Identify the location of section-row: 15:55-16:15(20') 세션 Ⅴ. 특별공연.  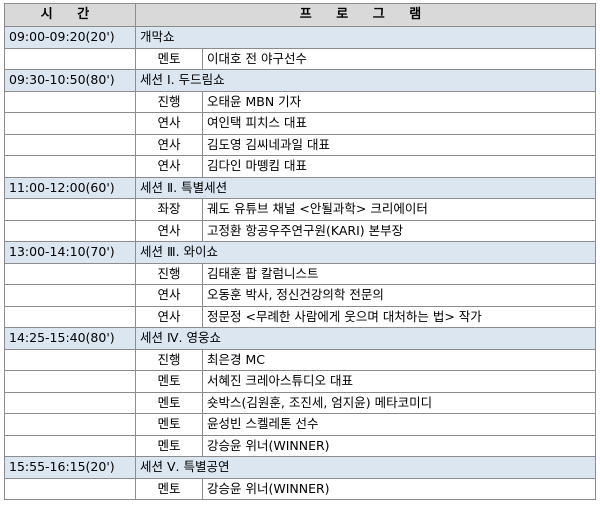
(300, 467).